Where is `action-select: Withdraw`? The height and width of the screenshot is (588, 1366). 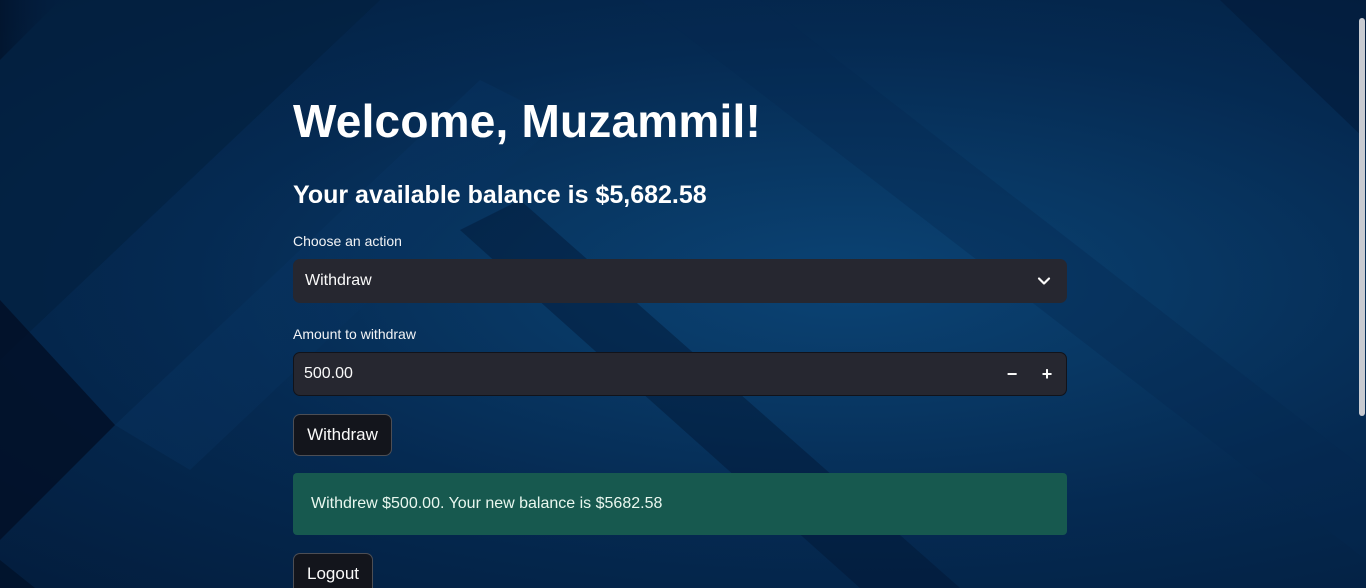 action-select: Withdraw is located at coordinates (680, 281).